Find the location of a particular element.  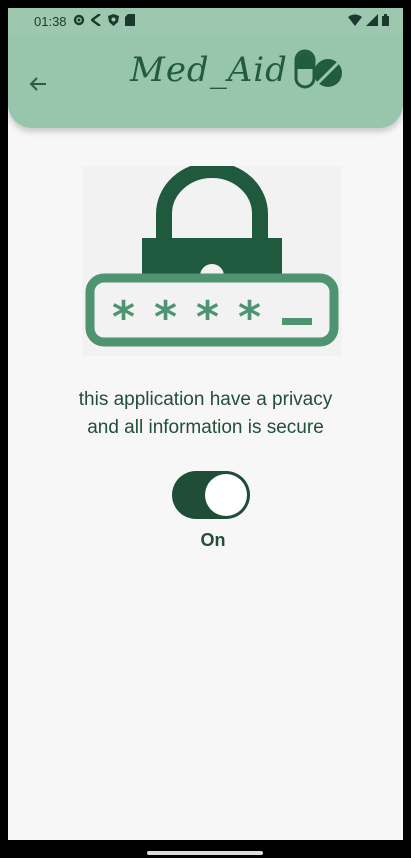

capsule-icon is located at coordinates (318, 69).